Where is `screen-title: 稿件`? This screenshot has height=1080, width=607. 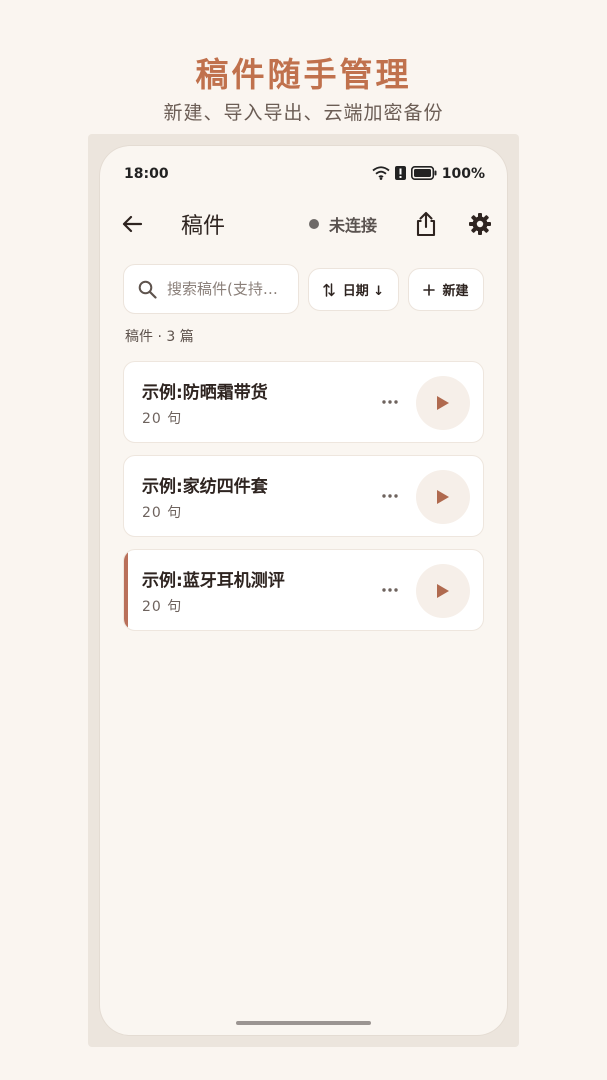
screen-title: 稿件 is located at coordinates (203, 226).